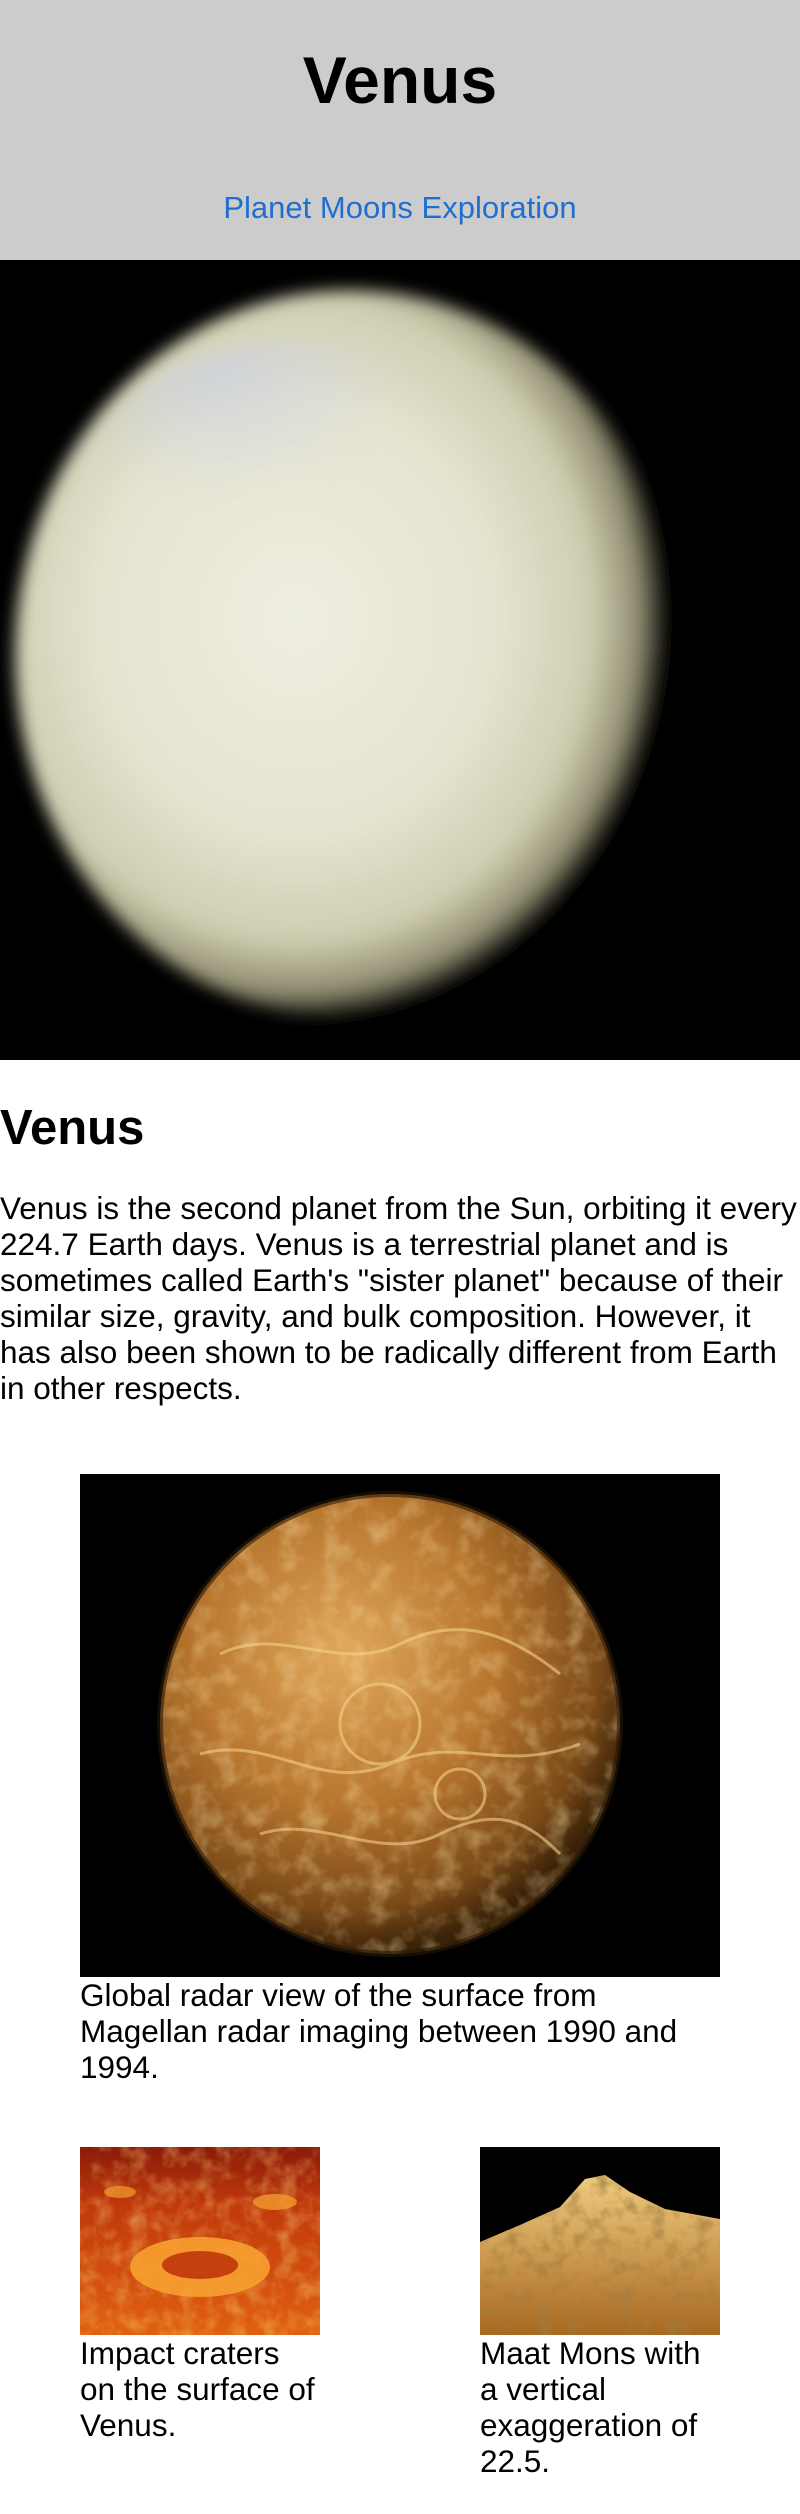 The width and height of the screenshot is (800, 2514). I want to click on impact-craters-image, so click(200, 2241).